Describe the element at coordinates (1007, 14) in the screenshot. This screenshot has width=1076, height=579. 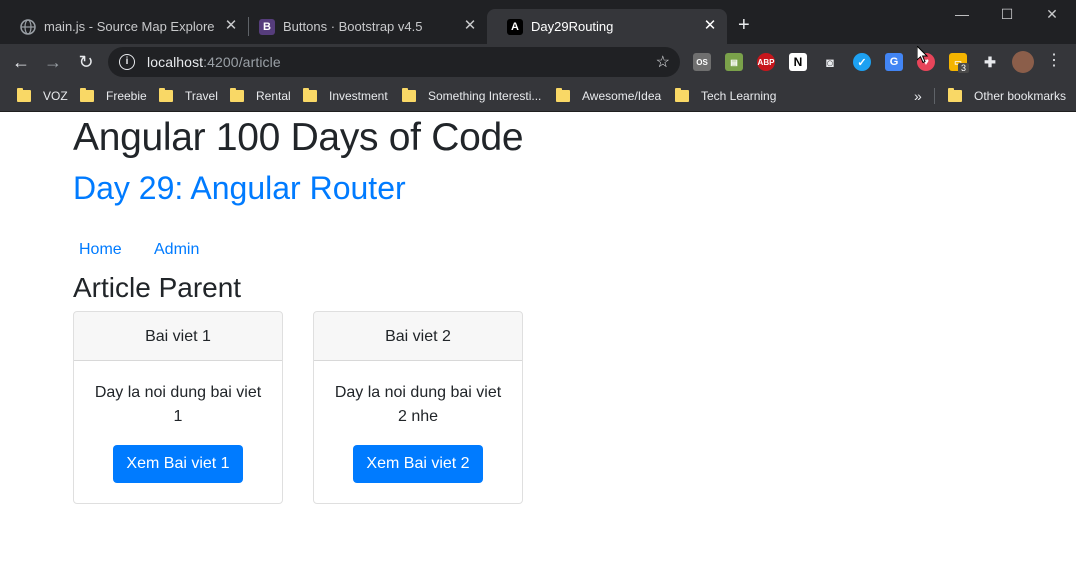
I see `maximize-icon: ☐` at that location.